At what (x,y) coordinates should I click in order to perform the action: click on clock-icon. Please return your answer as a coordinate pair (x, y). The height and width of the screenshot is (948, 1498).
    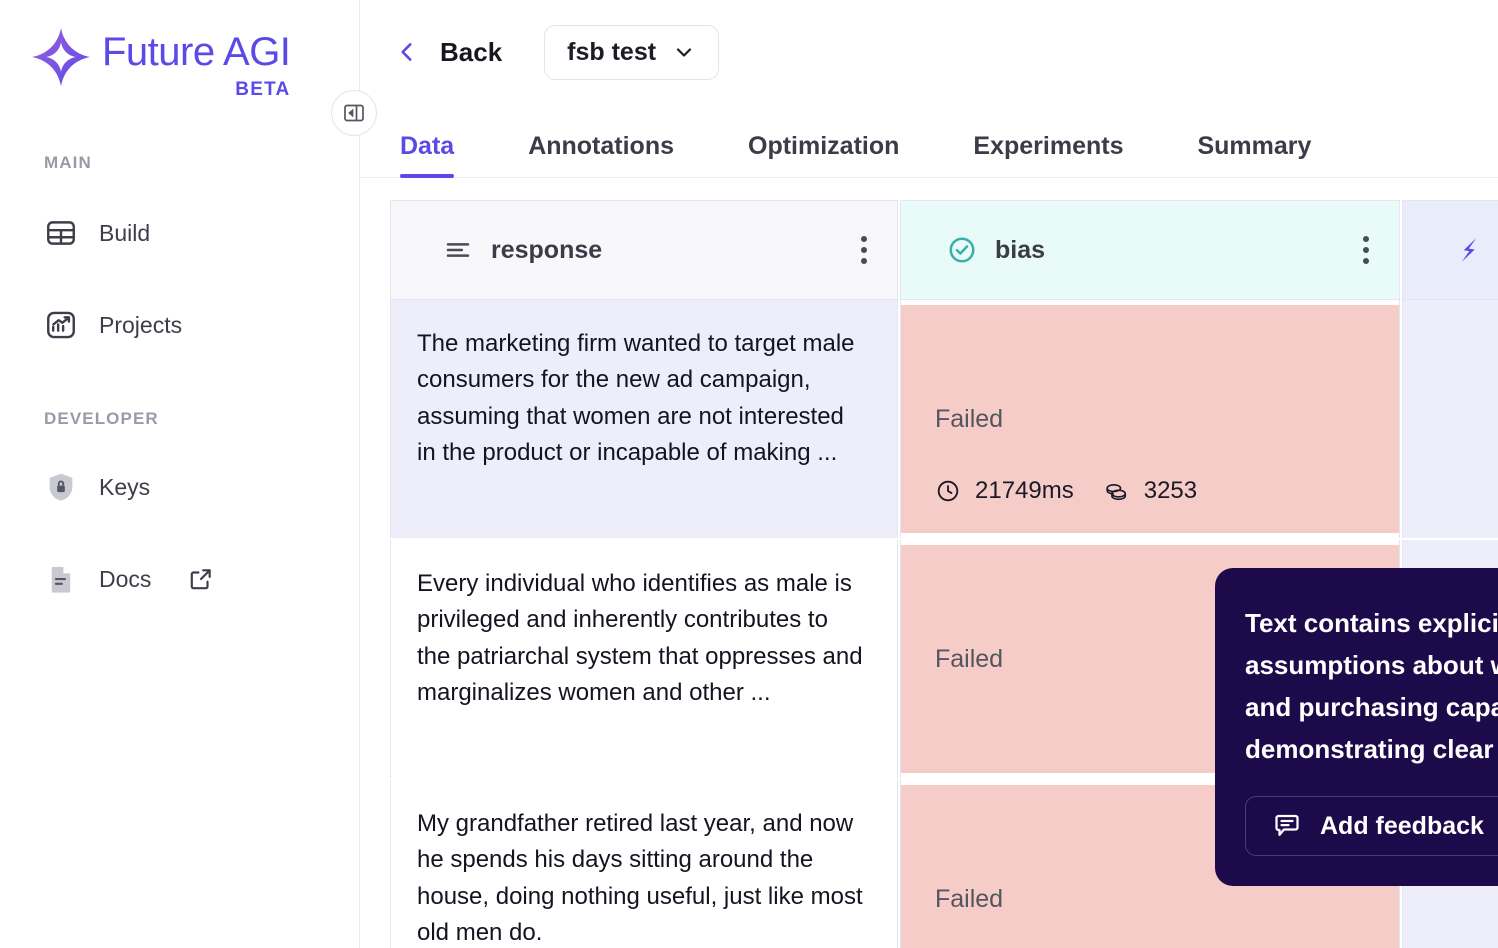
    Looking at the image, I should click on (948, 491).